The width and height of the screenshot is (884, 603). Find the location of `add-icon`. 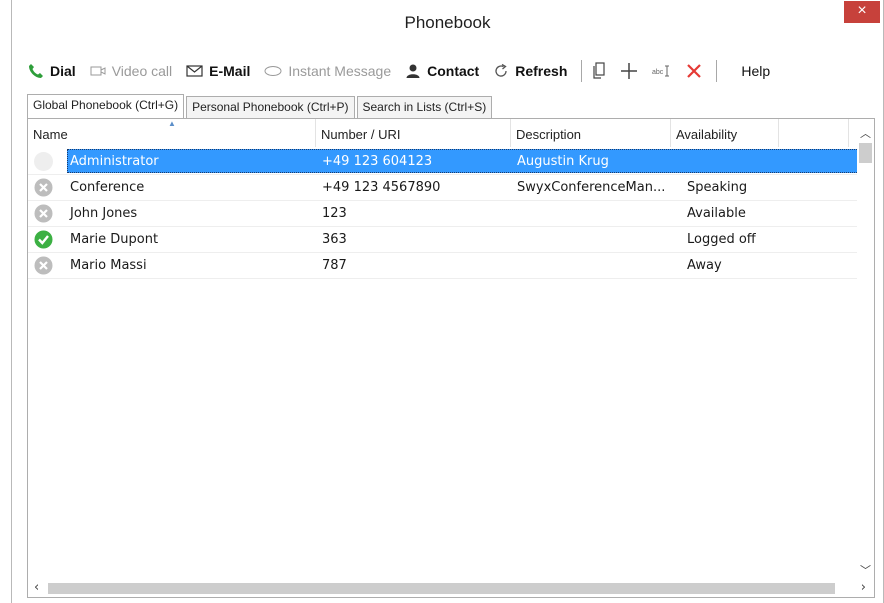

add-icon is located at coordinates (629, 71).